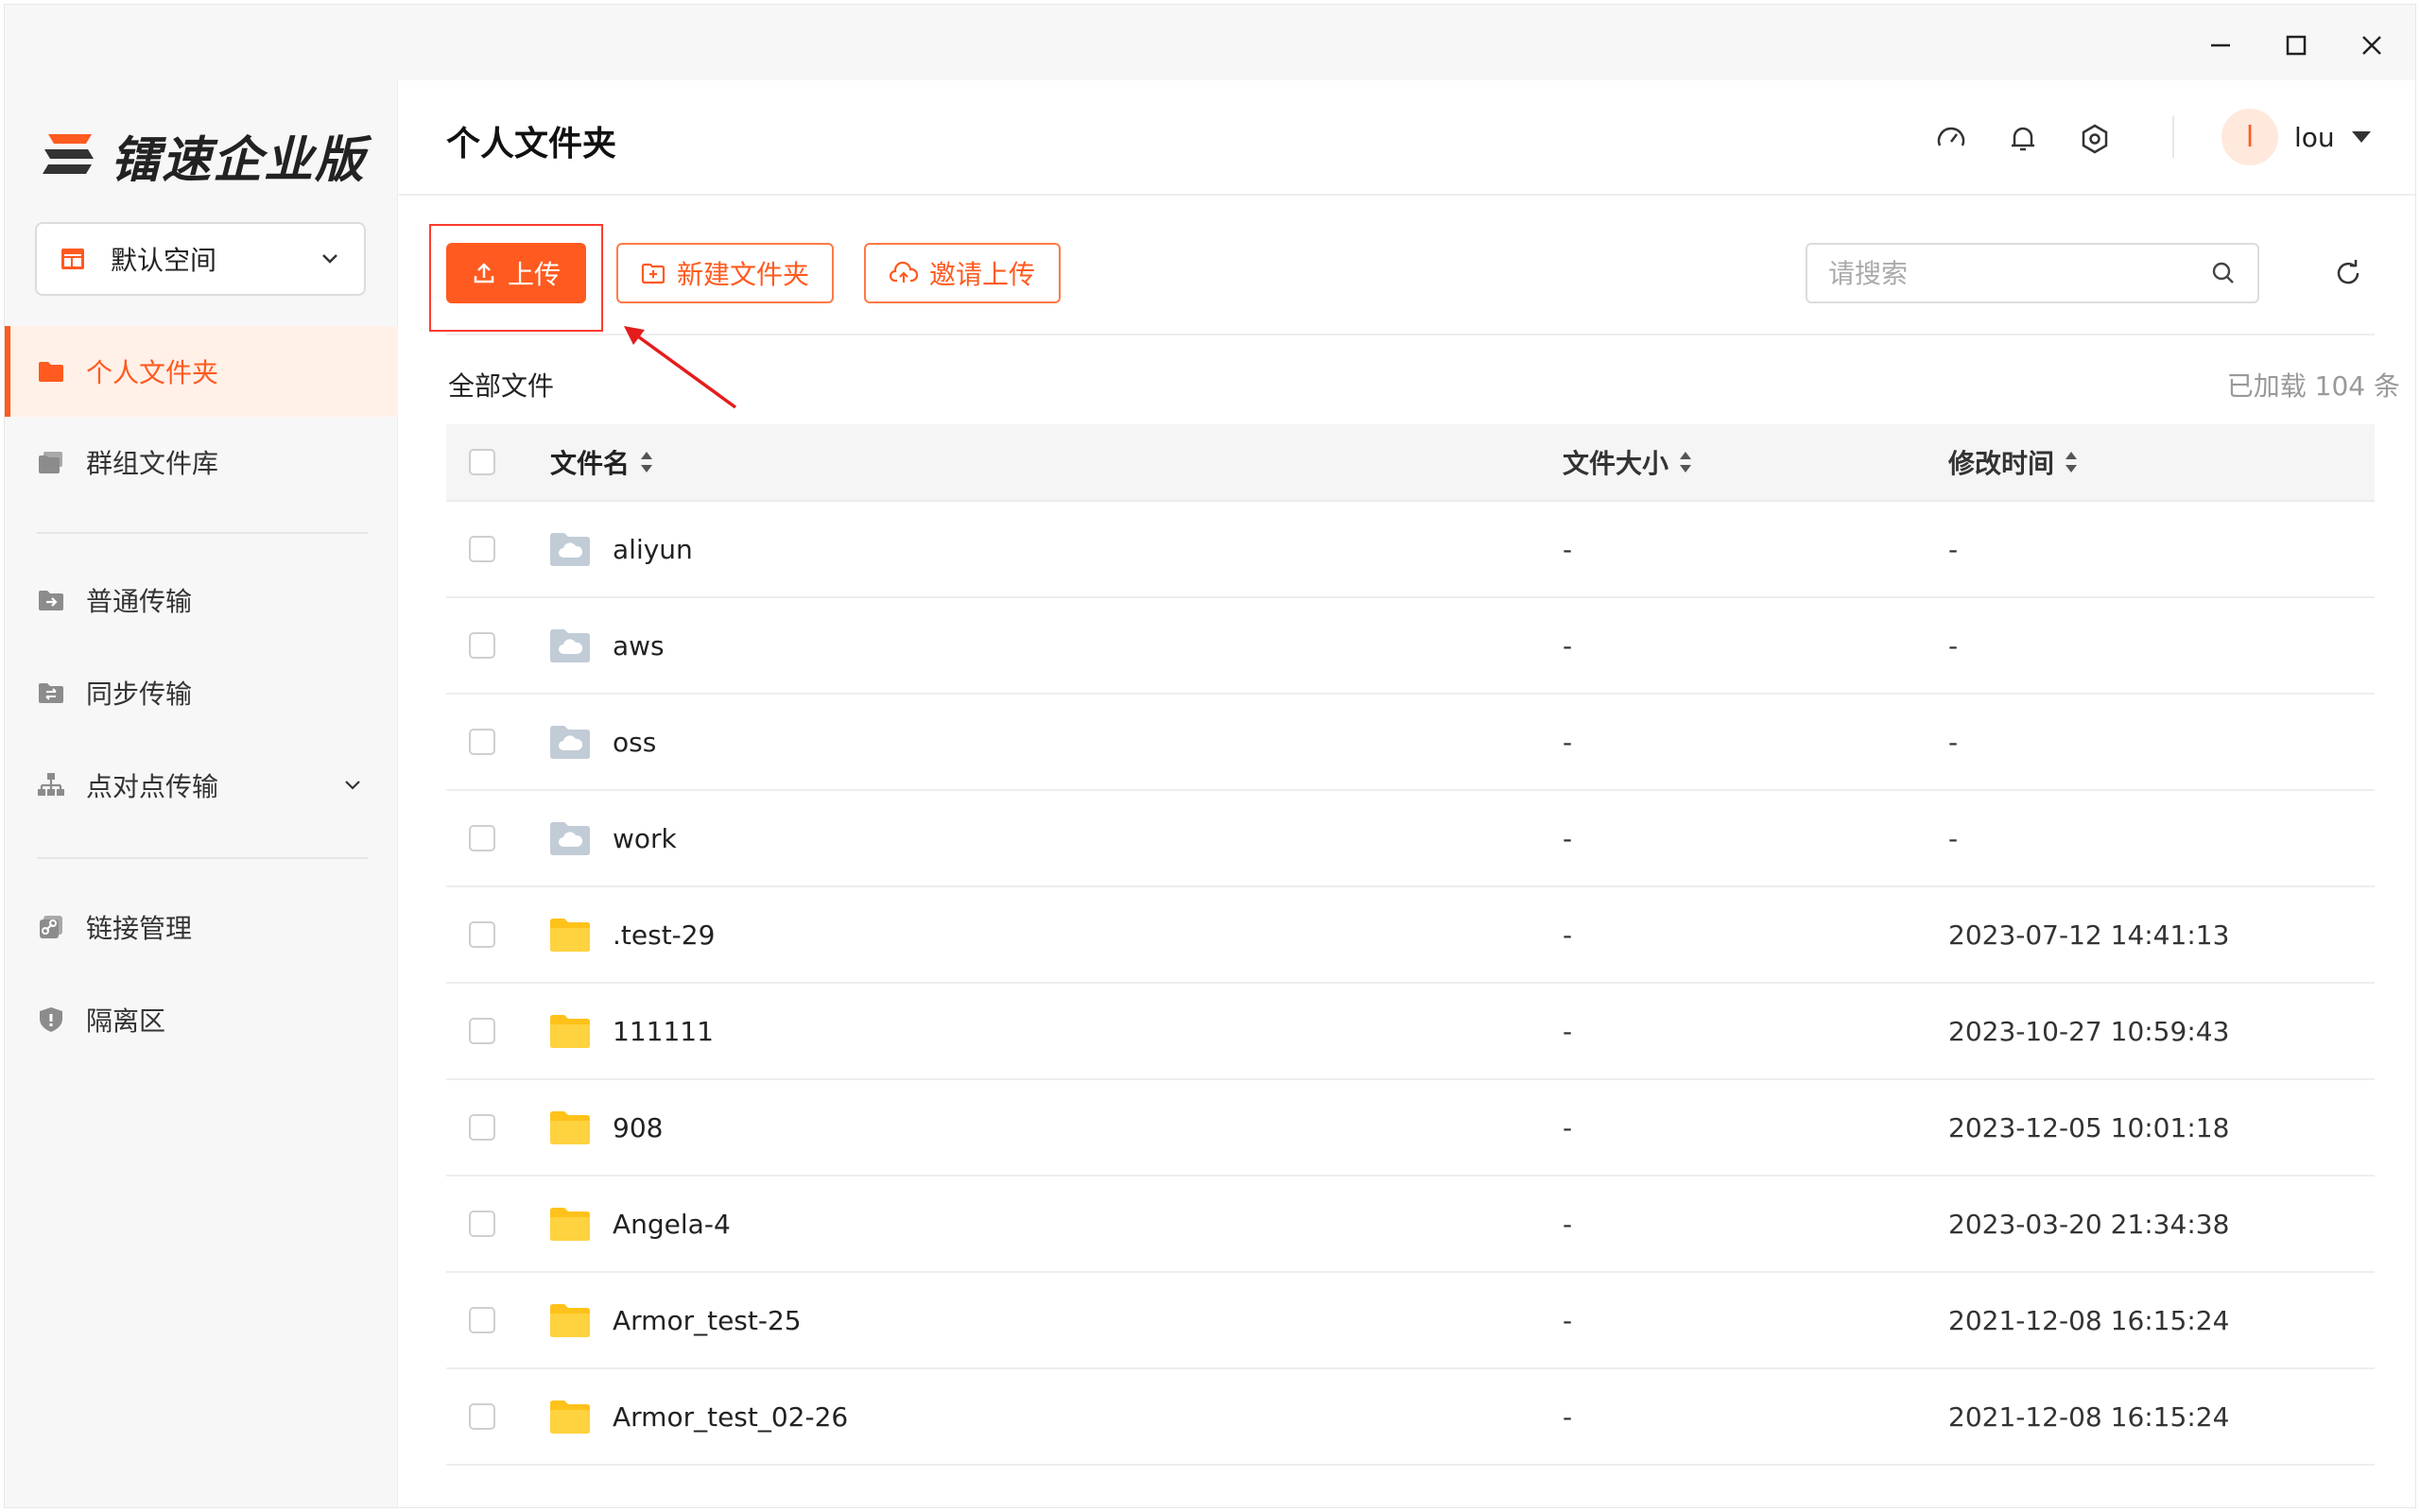 Image resolution: width=2420 pixels, height=1512 pixels. Describe the element at coordinates (2296, 45) in the screenshot. I see `maximize-button` at that location.